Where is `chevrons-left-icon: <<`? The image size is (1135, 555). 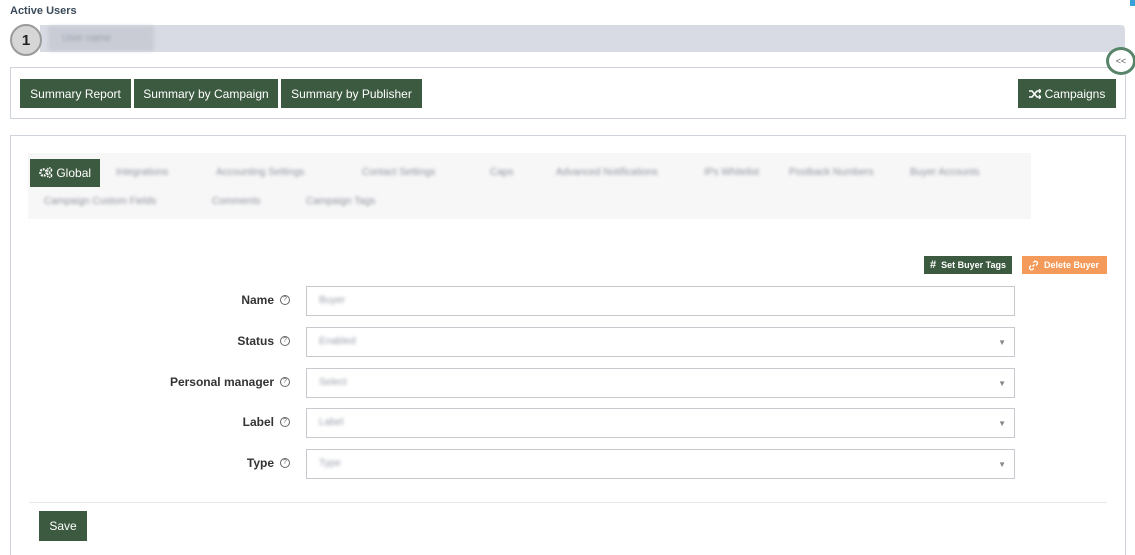
chevrons-left-icon: << is located at coordinates (1121, 61).